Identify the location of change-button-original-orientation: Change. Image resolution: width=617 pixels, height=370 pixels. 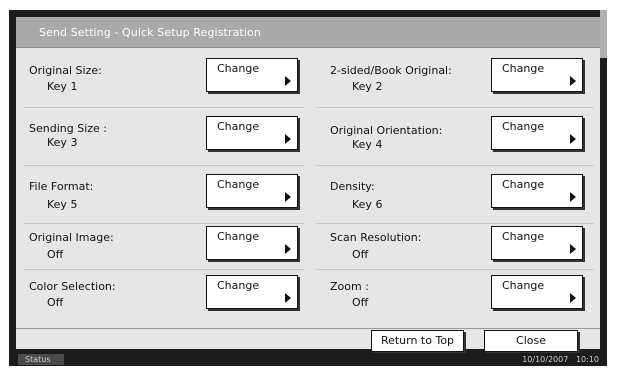
(537, 133).